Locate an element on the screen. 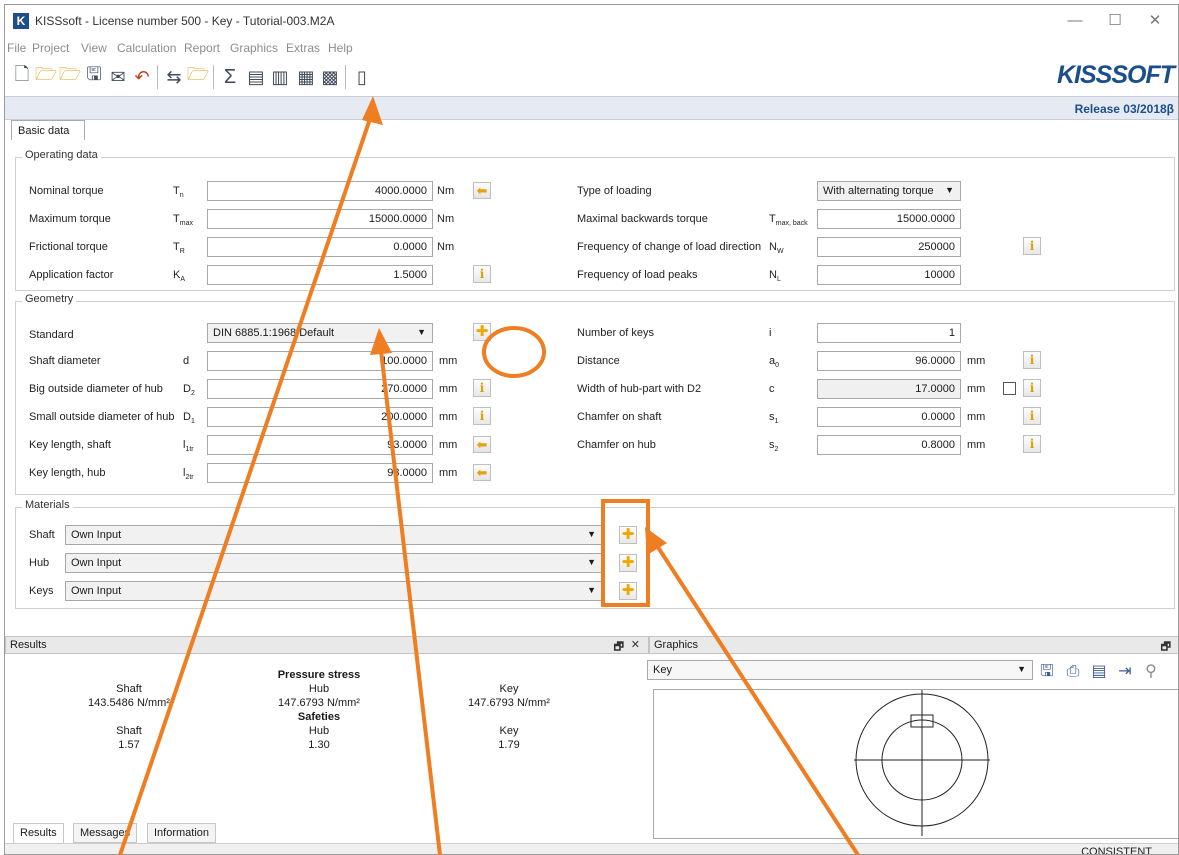 The height and width of the screenshot is (855, 1179). application-factor-info-button: i is located at coordinates (482, 274).